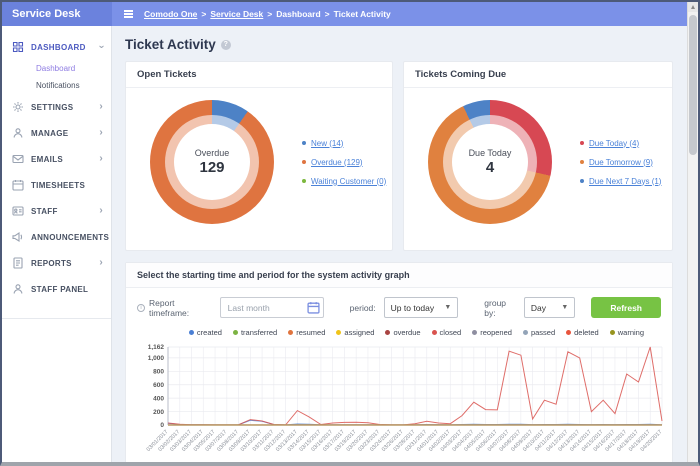 This screenshot has height=466, width=700. What do you see at coordinates (18, 263) in the screenshot?
I see `report-icon` at bounding box center [18, 263].